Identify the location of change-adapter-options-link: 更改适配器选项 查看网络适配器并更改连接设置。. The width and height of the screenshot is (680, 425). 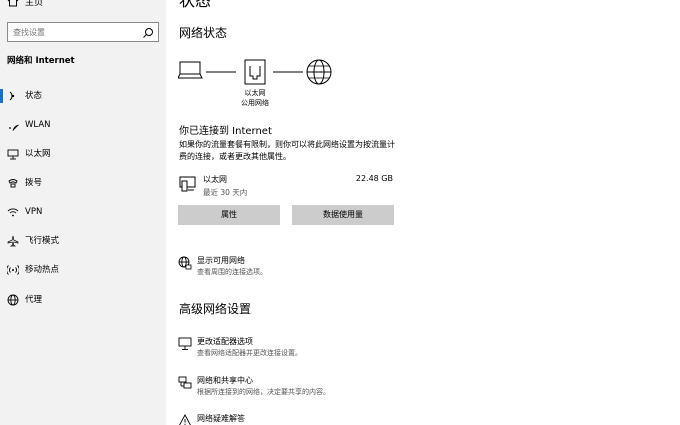
(308, 349).